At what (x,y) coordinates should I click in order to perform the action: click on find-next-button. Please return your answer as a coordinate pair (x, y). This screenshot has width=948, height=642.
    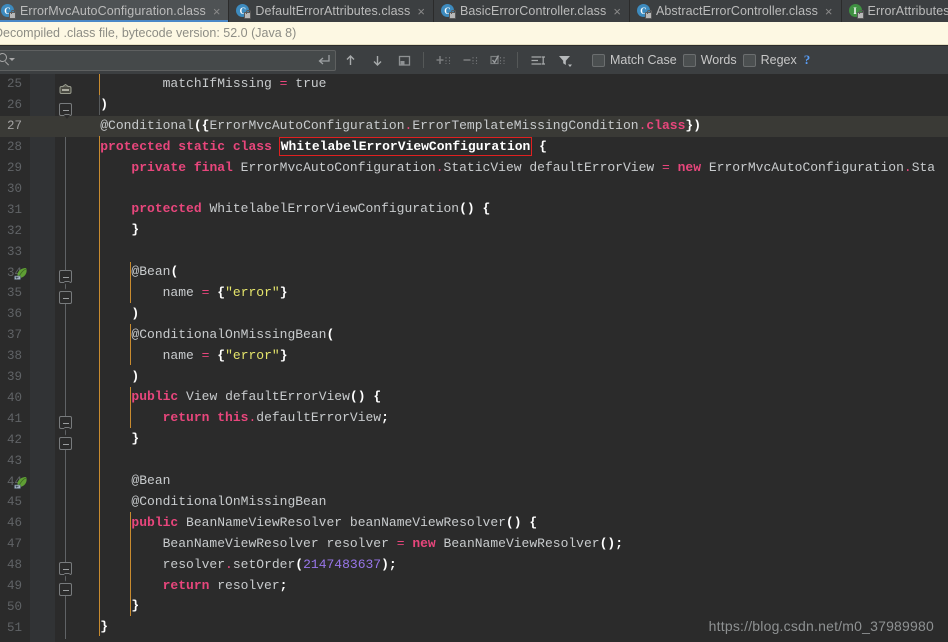
    Looking at the image, I should click on (377, 60).